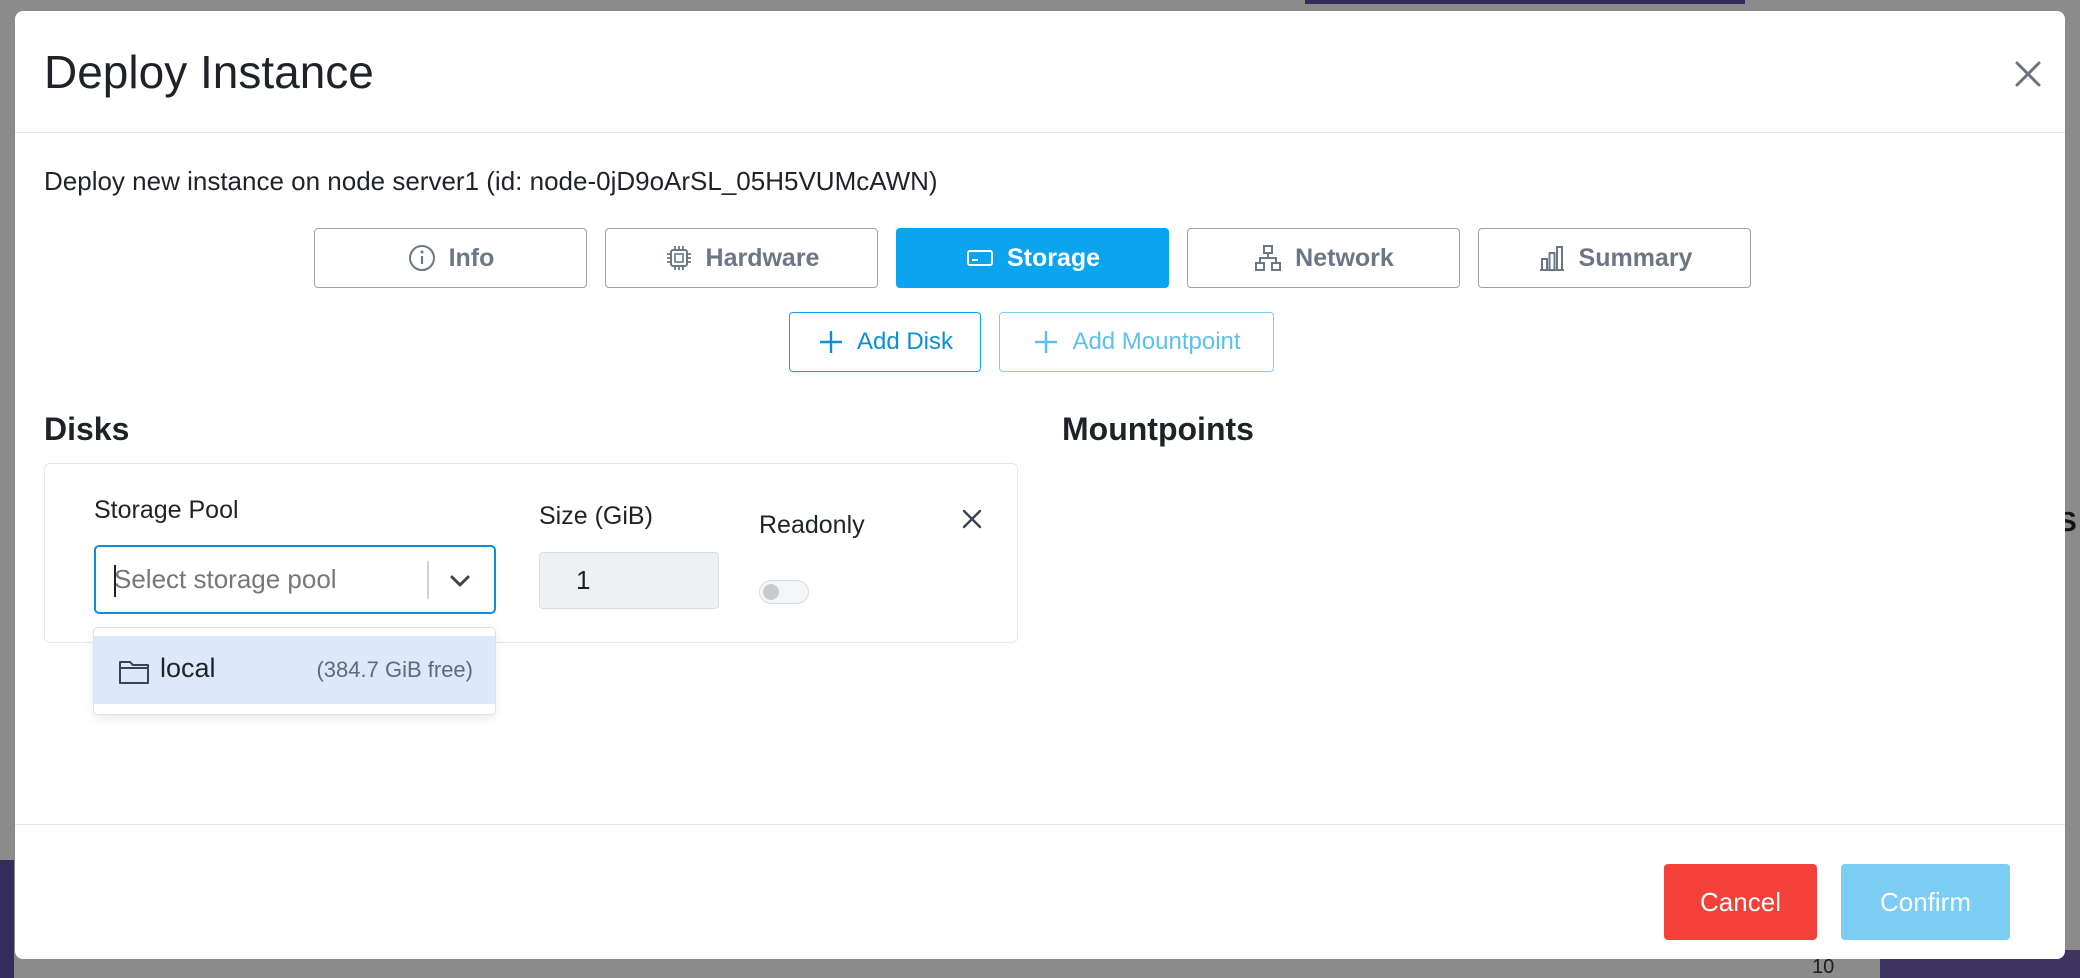 The height and width of the screenshot is (978, 2080). I want to click on close-icon, so click(2028, 74).